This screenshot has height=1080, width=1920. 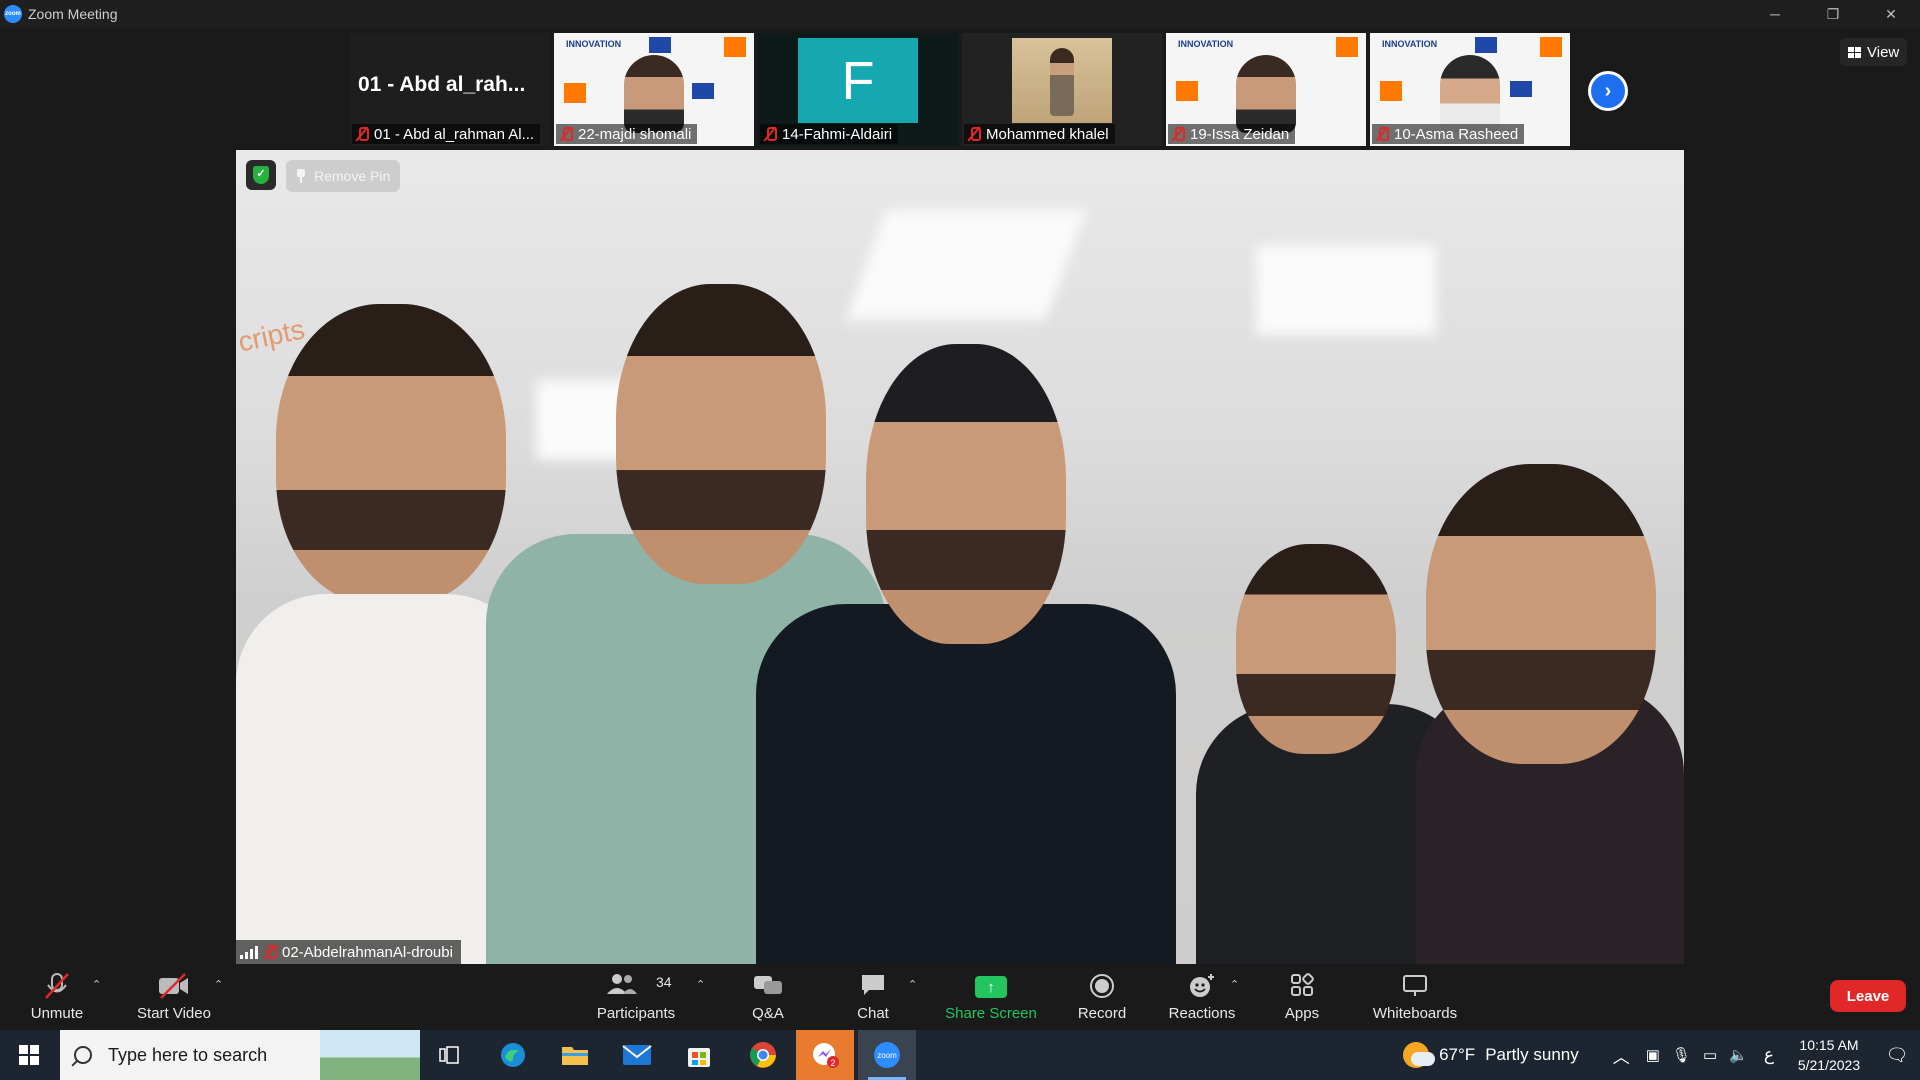 What do you see at coordinates (1833, 14) in the screenshot?
I see `restore-icon: ❐` at bounding box center [1833, 14].